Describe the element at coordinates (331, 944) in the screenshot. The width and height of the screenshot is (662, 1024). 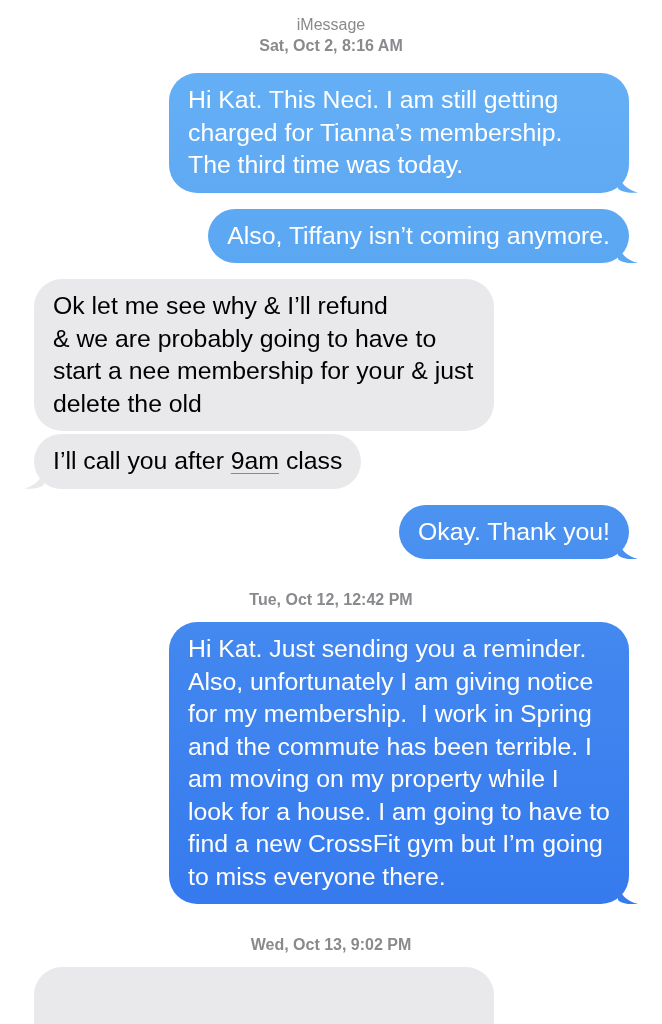
I see `timestamp: Wed, Oct 13, 9:02 PM` at that location.